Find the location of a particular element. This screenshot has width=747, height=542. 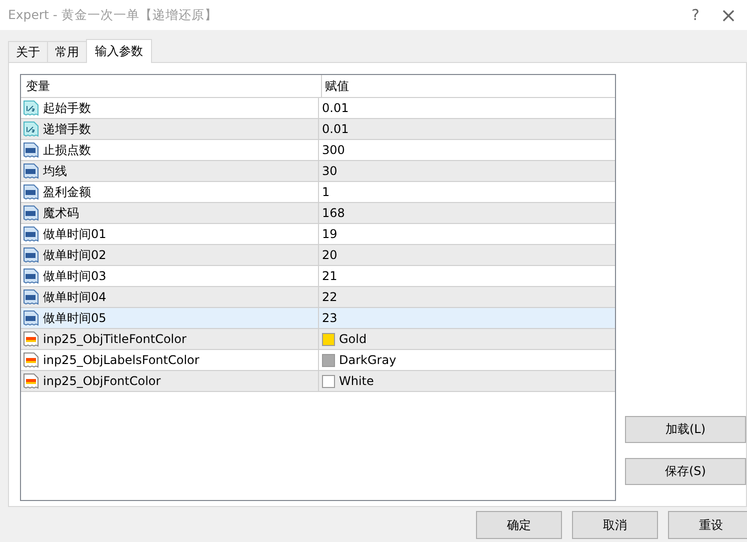

parameter-name: inp25_ObjTitleFontColor is located at coordinates (114, 339).